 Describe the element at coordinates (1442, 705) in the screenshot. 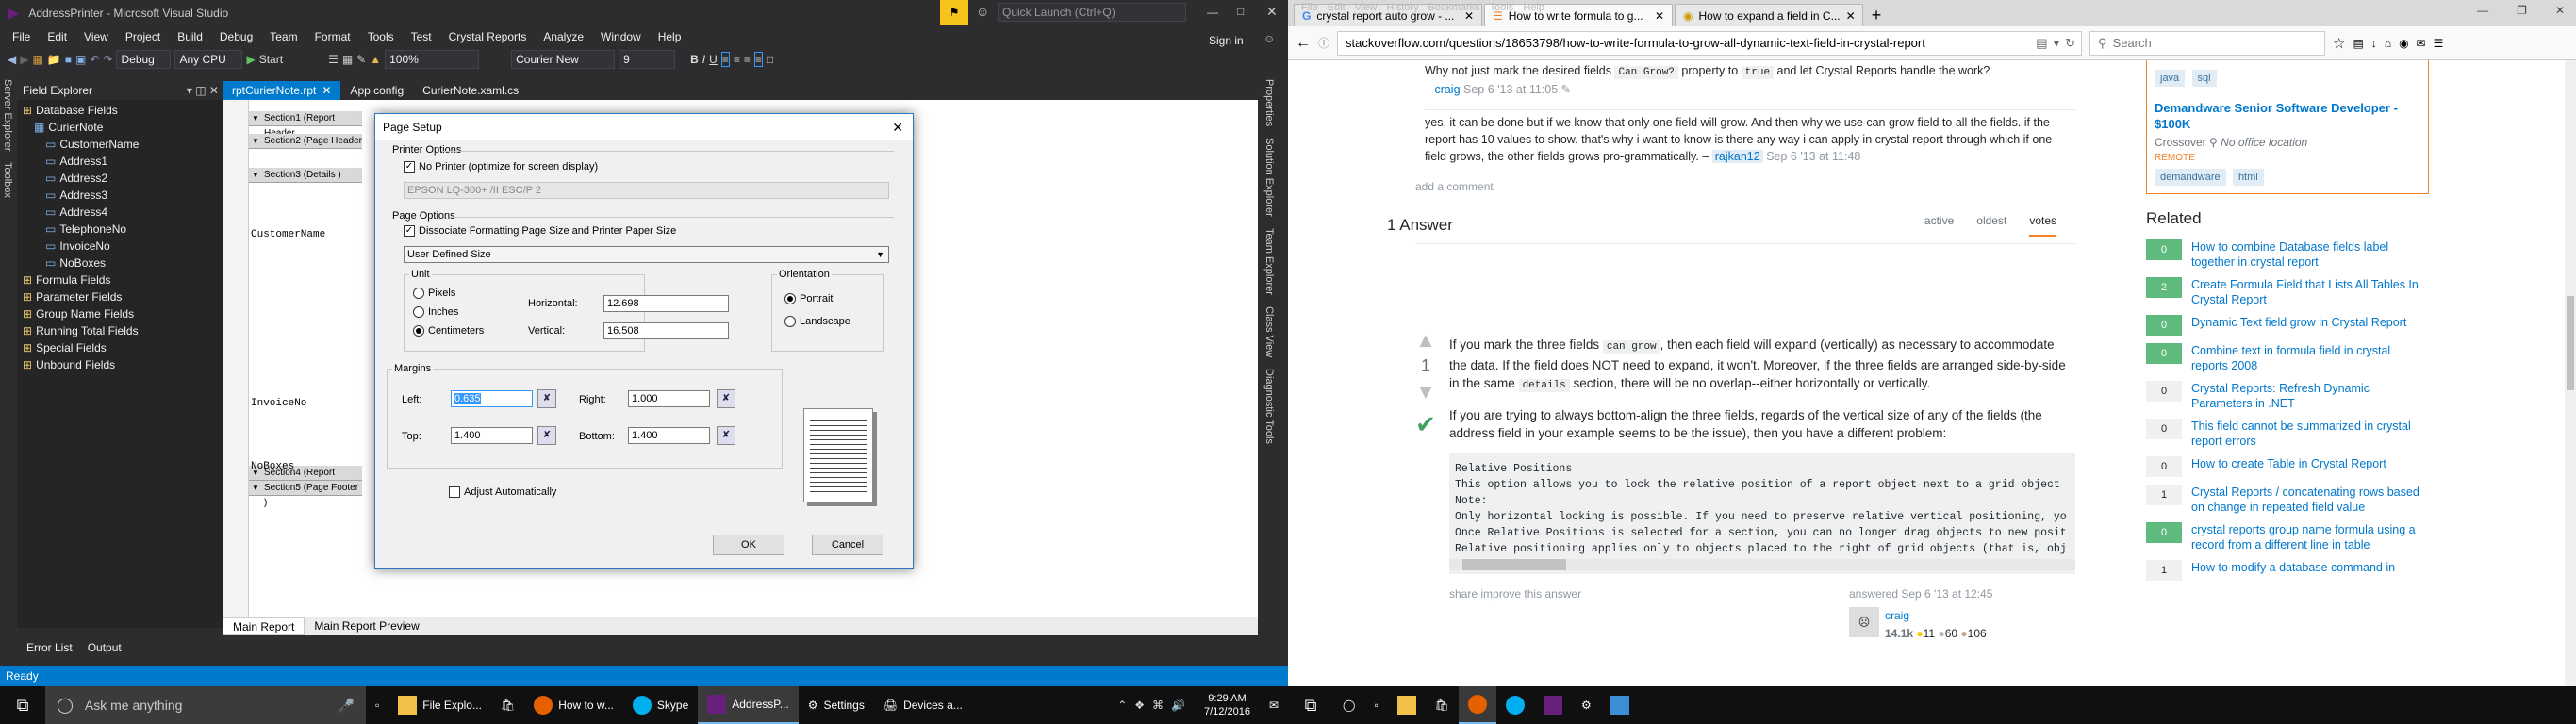

I see `taskbar-store: 🛍` at that location.